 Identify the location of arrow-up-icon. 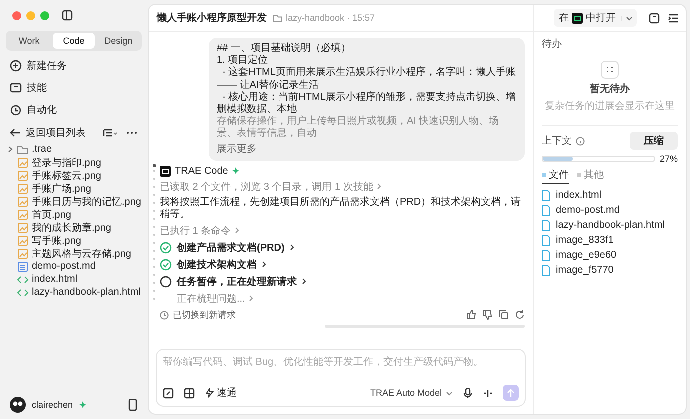
(511, 393).